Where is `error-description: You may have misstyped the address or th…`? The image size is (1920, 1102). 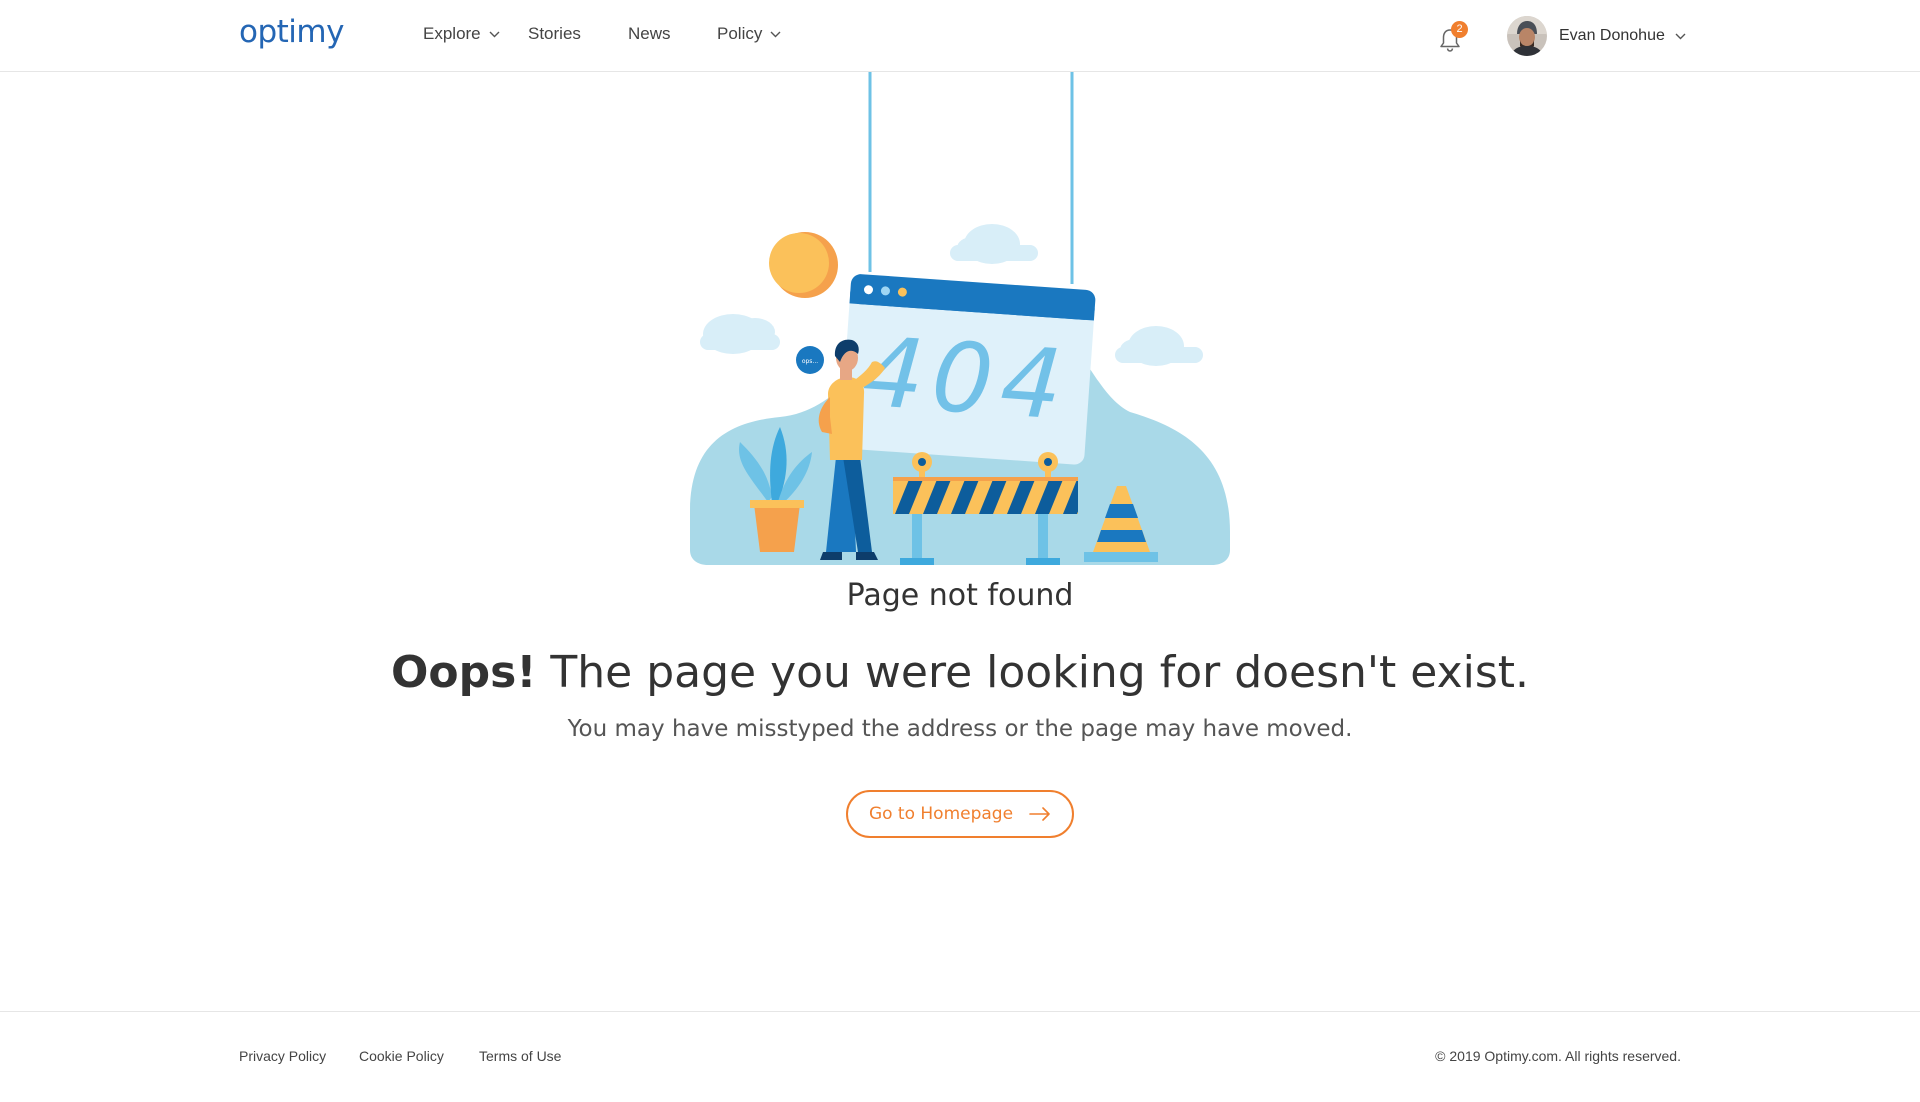 error-description: You may have misstyped the address or th… is located at coordinates (960, 729).